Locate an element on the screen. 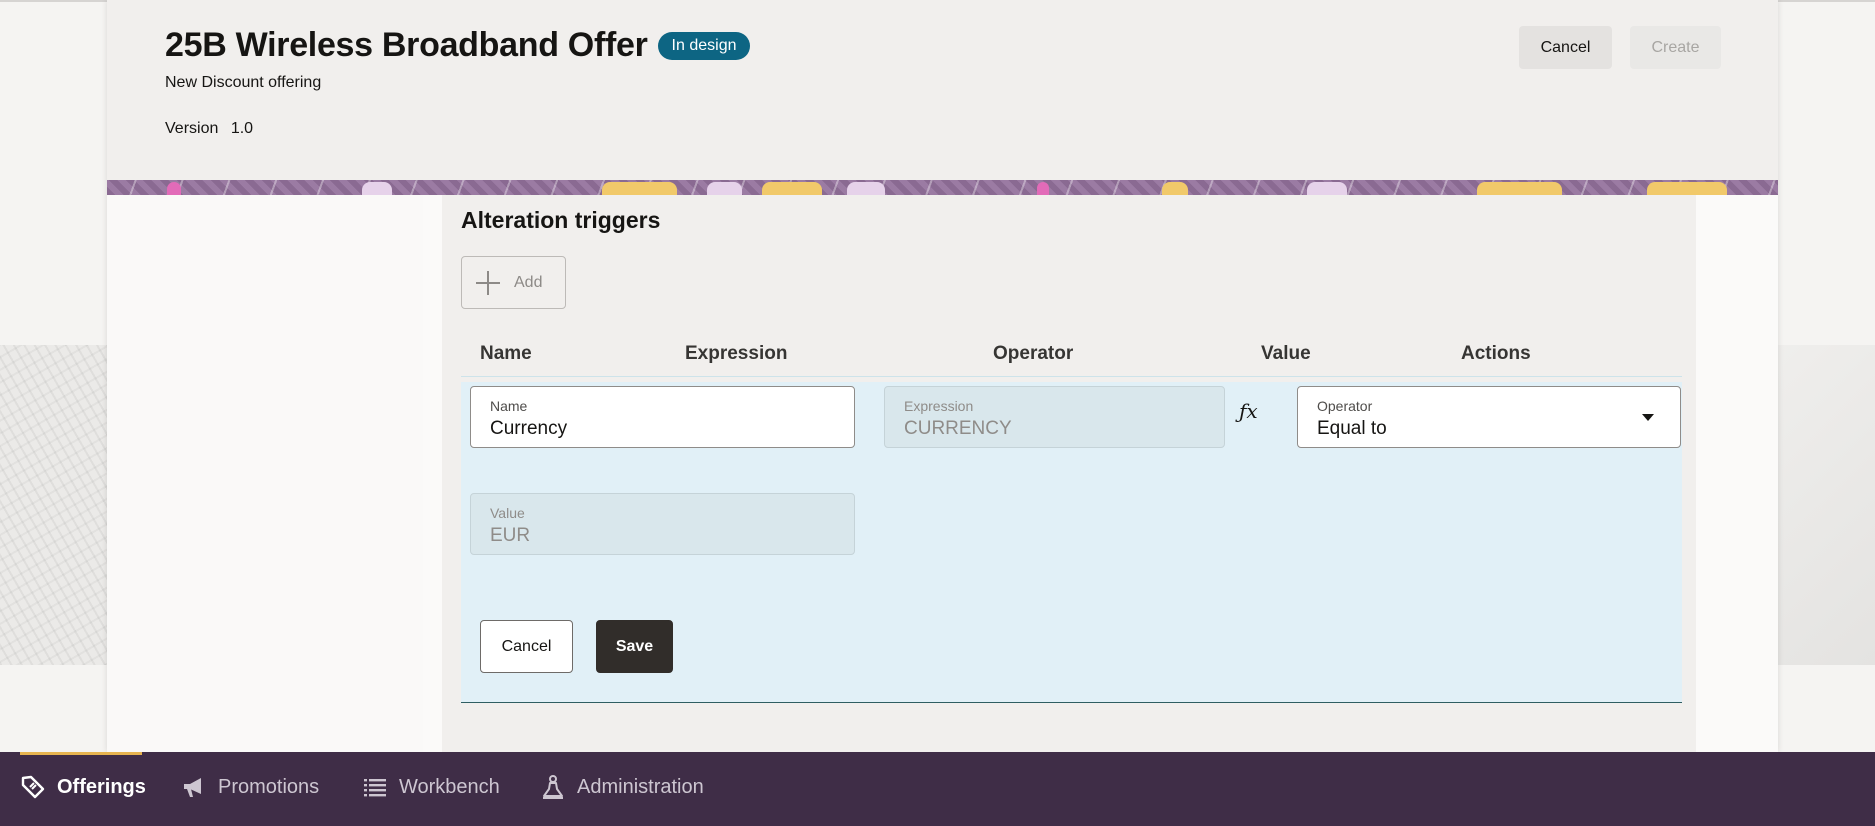  column-header-actions: Actions is located at coordinates (1496, 353).